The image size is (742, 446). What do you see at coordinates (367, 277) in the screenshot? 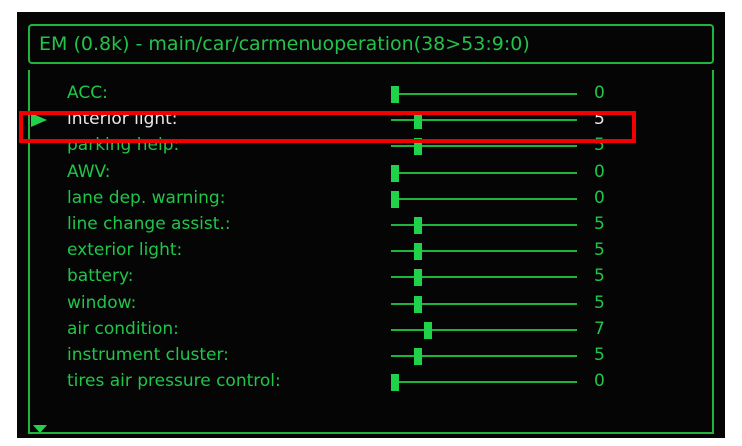
I see `menu-item-battery: battery: 5` at bounding box center [367, 277].